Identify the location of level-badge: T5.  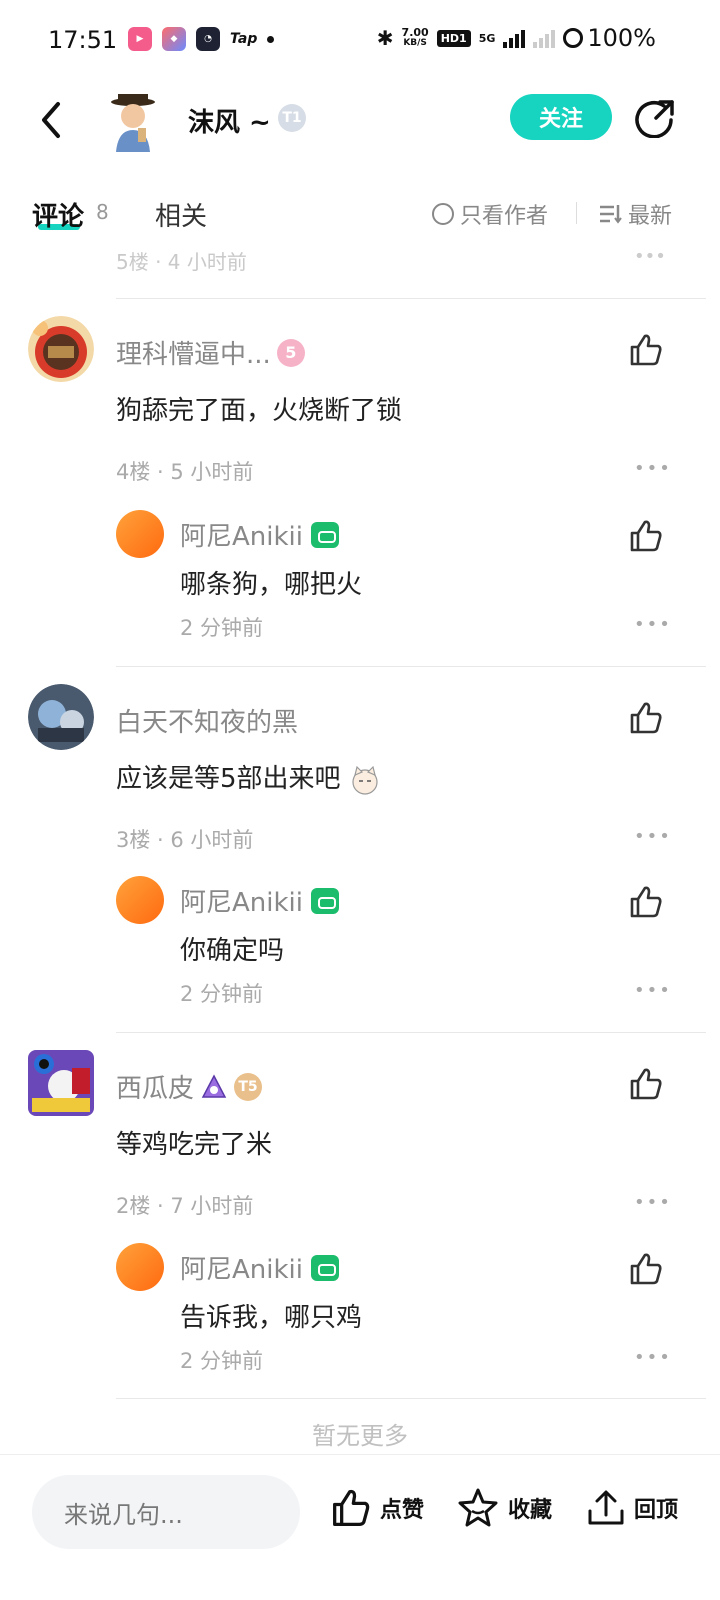
(248, 1086).